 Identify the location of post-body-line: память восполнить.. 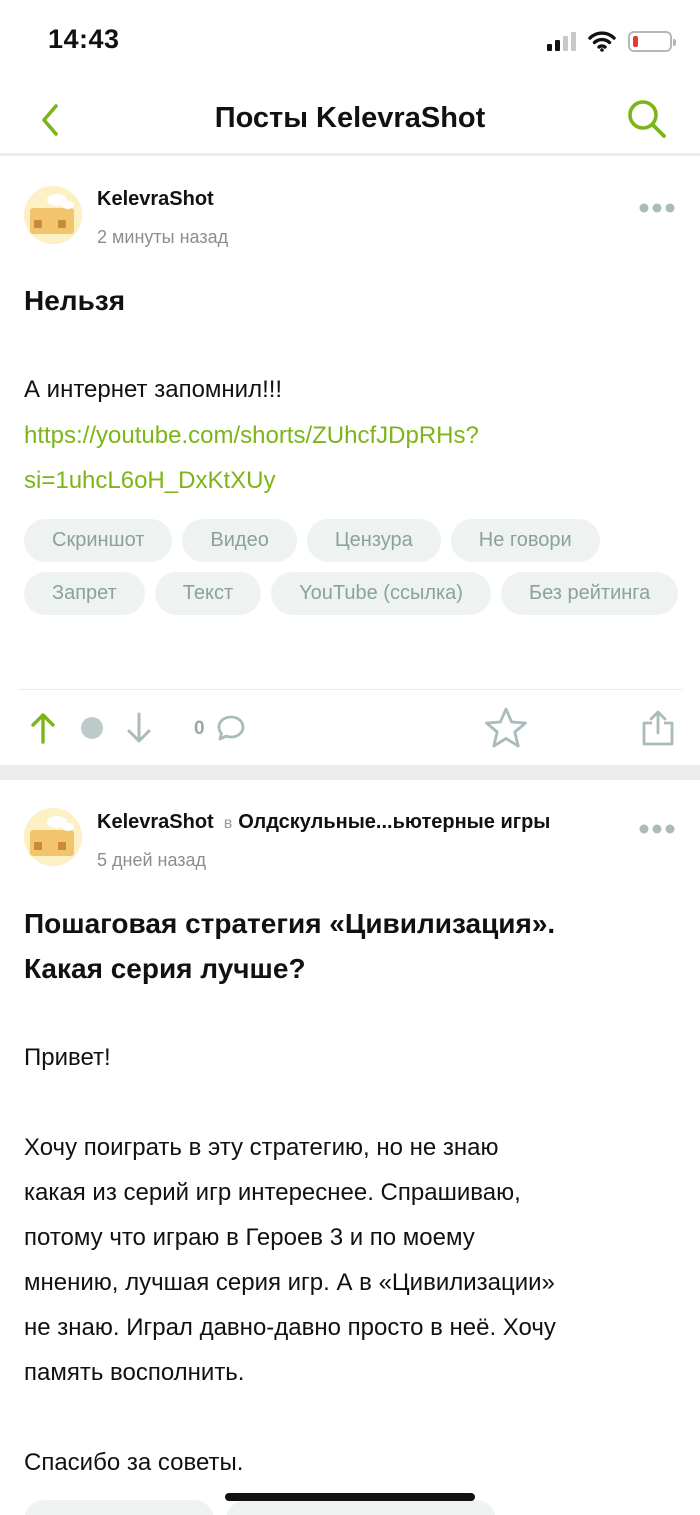
(134, 1372).